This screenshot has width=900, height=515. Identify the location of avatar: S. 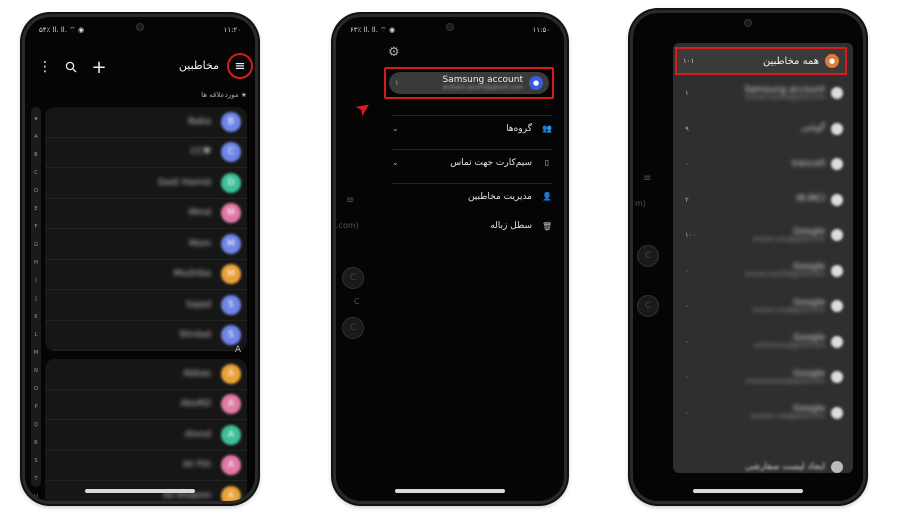
(231, 335).